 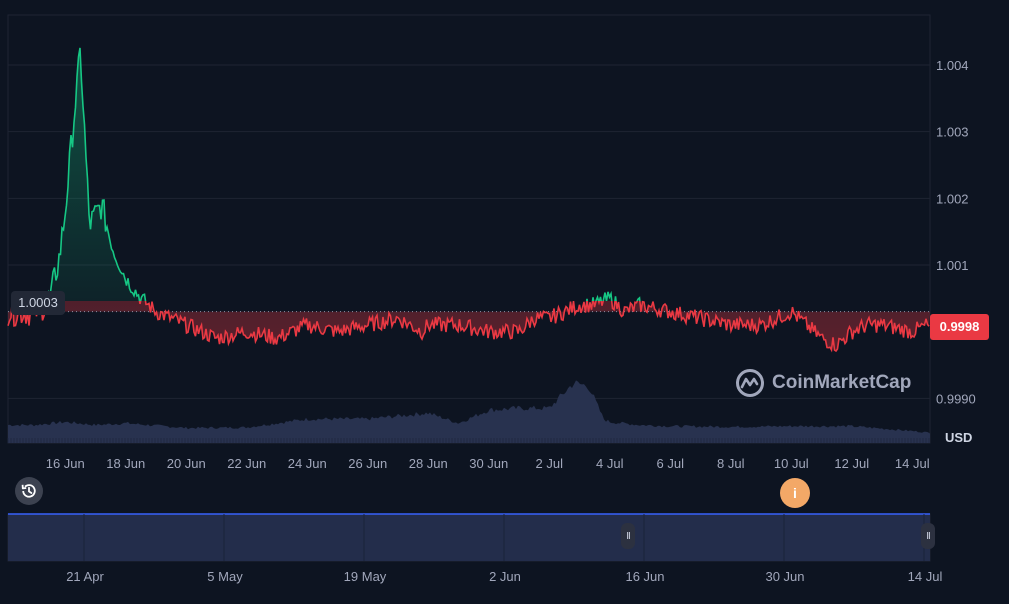 I want to click on navigator-selection, so click(x=469, y=537).